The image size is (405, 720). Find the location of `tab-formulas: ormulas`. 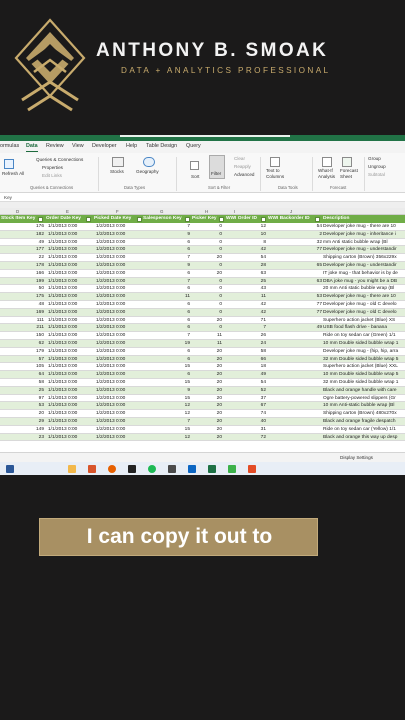

tab-formulas: ormulas is located at coordinates (9, 146).